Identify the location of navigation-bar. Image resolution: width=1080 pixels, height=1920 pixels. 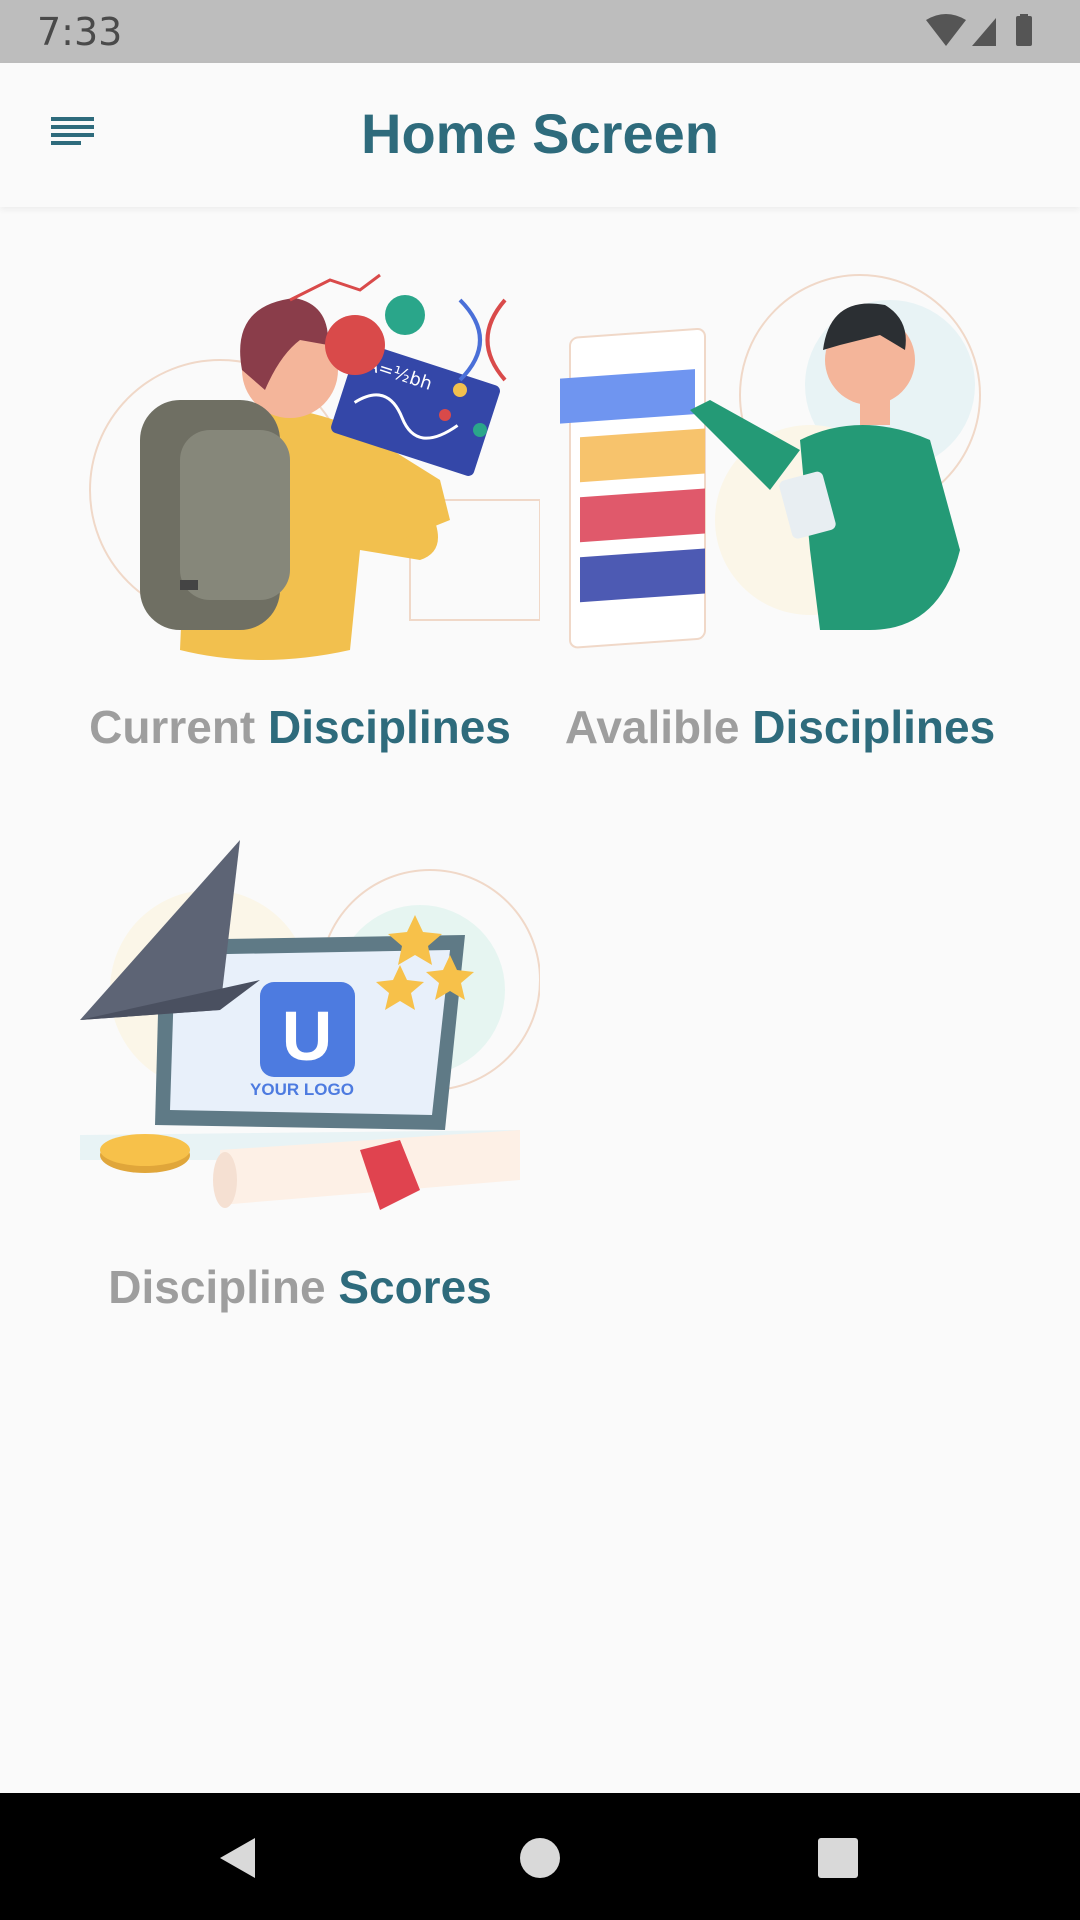
(540, 1856).